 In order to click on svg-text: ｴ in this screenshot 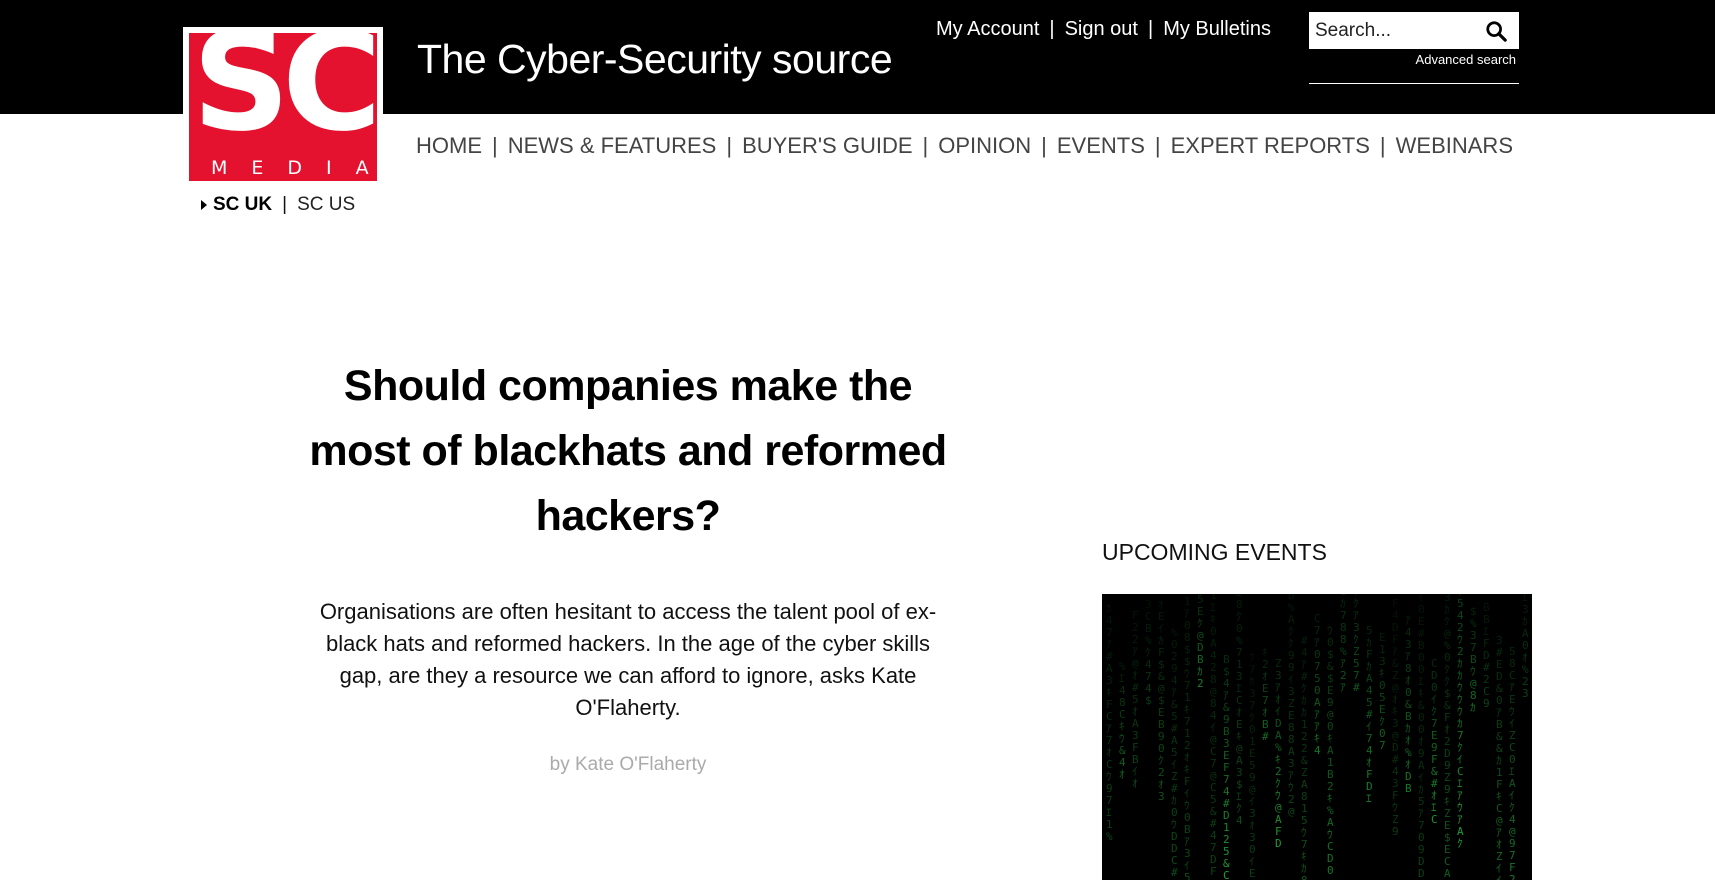, I will do `click(1369, 798)`.